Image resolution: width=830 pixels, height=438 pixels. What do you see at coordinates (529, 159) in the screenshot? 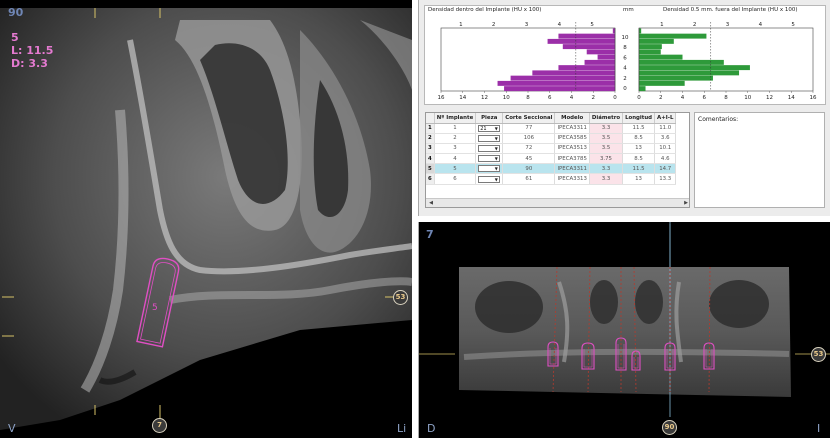
I see `corte-cell: 45` at bounding box center [529, 159].